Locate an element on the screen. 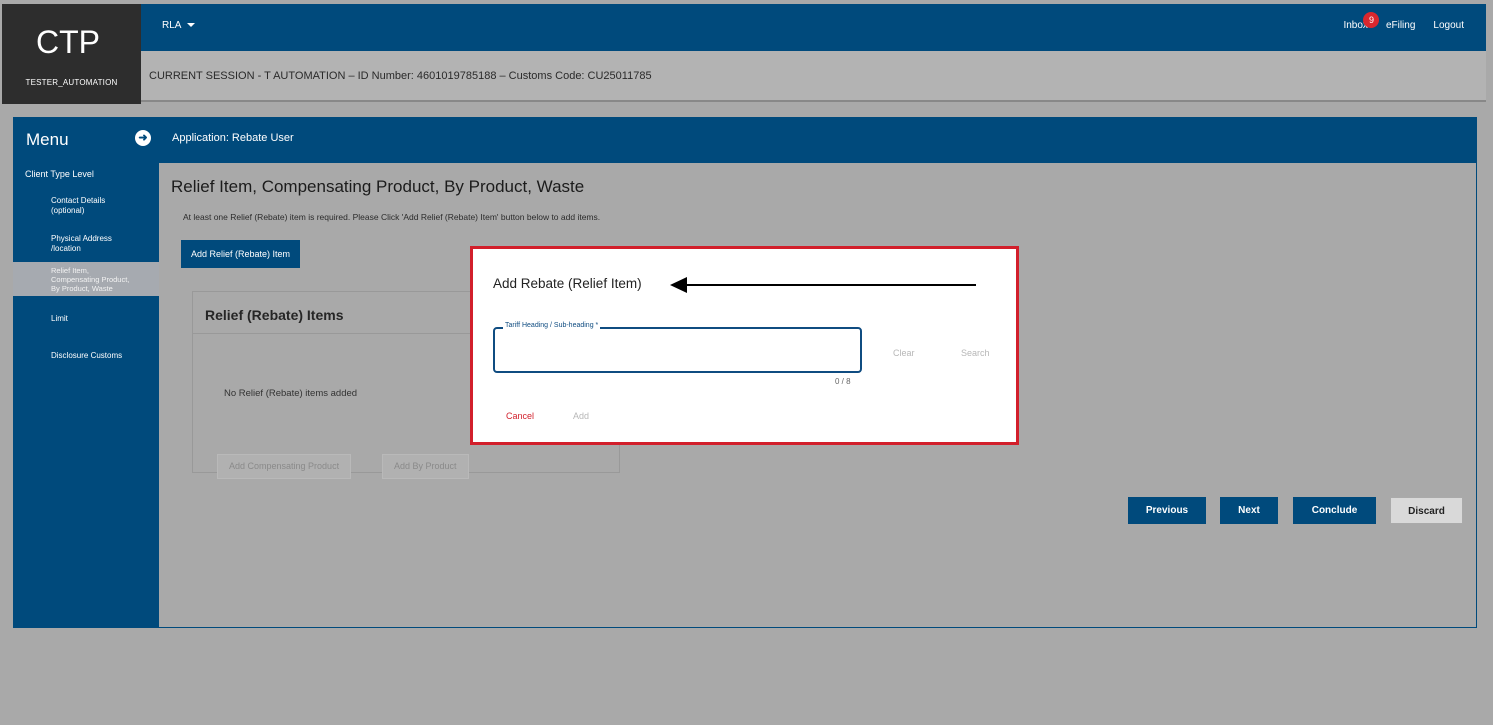  current-user: TESTER_AUTOMATION is located at coordinates (71, 82).